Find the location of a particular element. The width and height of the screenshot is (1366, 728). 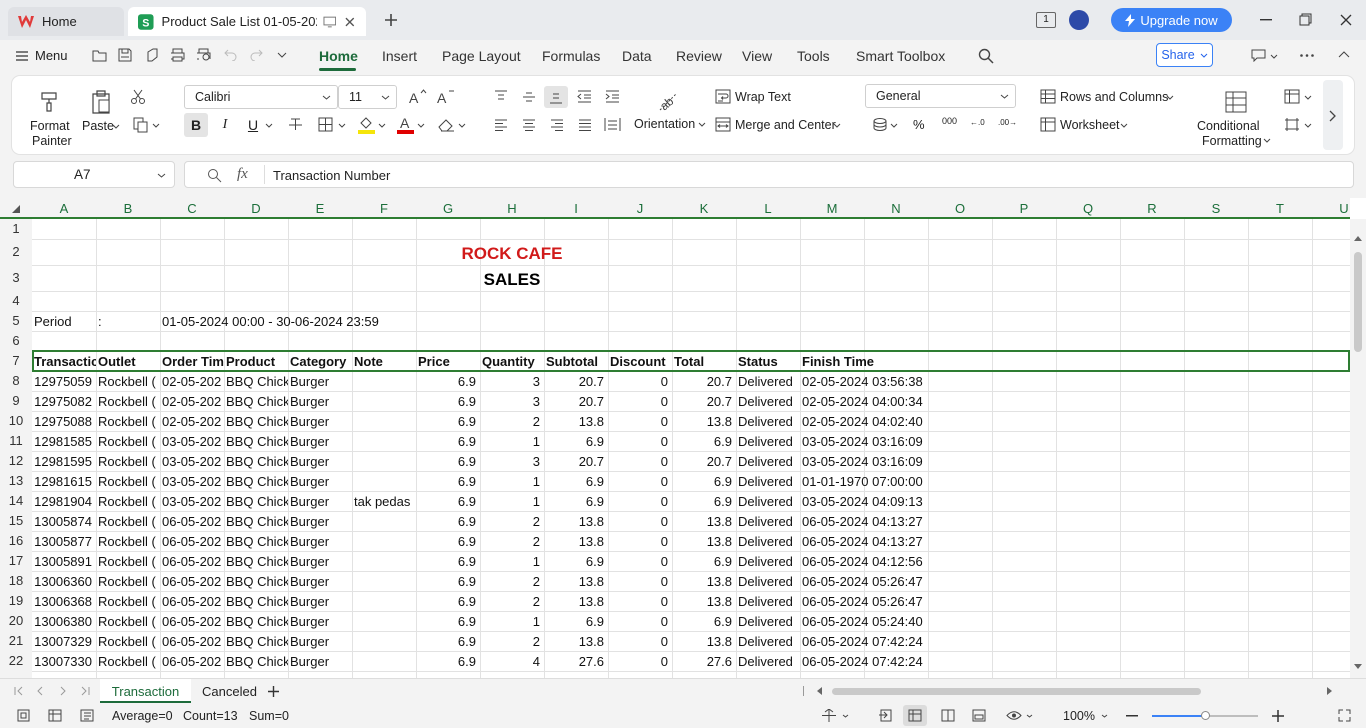

table-header: Category is located at coordinates (320, 361).